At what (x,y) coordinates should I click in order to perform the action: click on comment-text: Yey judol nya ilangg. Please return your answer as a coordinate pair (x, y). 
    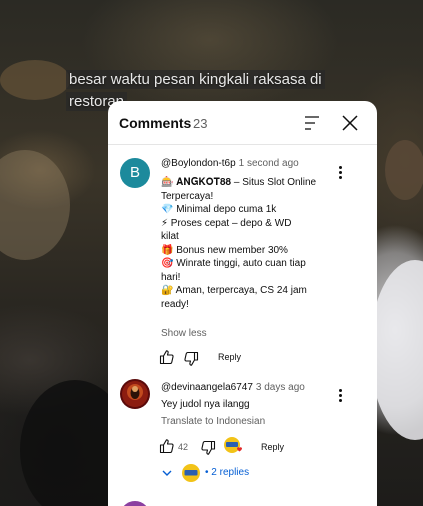
    Looking at the image, I should click on (205, 405).